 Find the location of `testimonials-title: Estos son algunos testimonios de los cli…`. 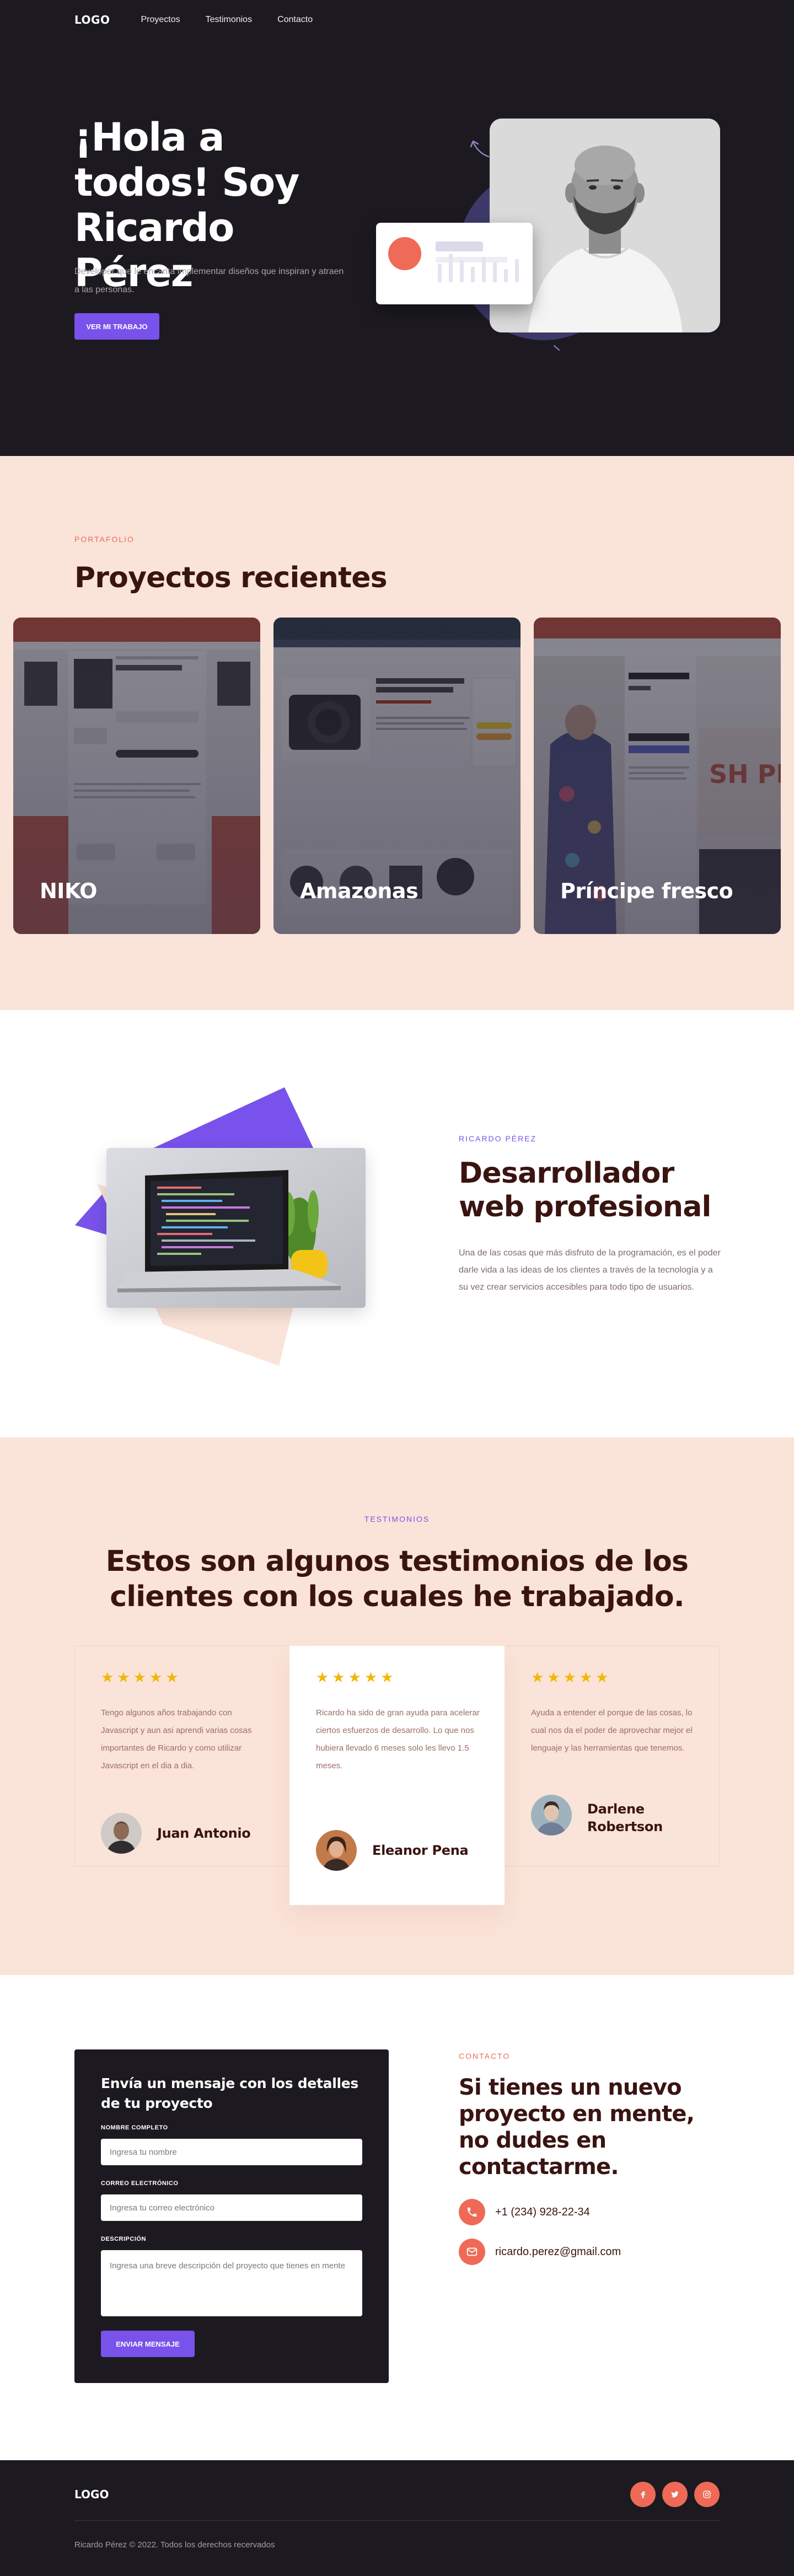

testimonials-title: Estos son algunos testimonios de los cli… is located at coordinates (397, 1579).